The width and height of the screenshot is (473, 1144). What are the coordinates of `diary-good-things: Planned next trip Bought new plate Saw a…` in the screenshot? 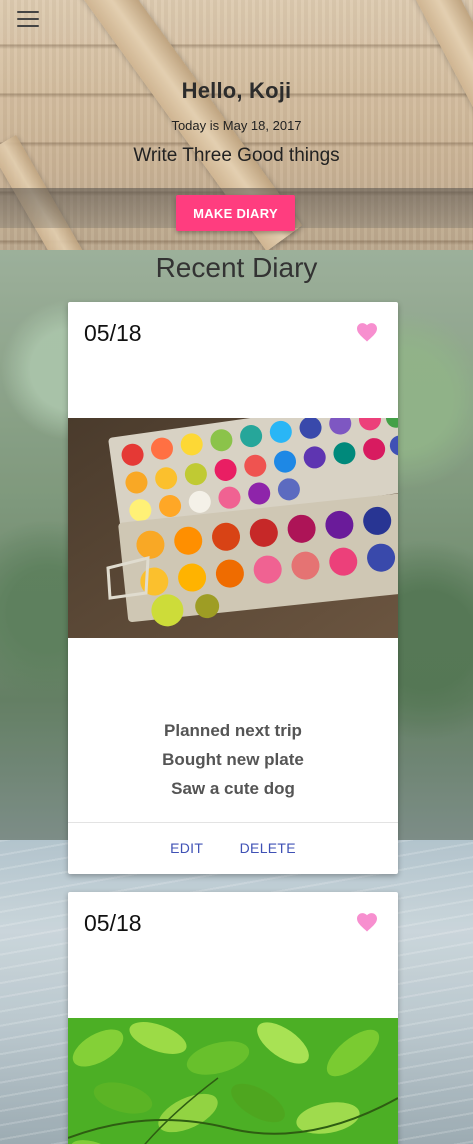 It's located at (233, 759).